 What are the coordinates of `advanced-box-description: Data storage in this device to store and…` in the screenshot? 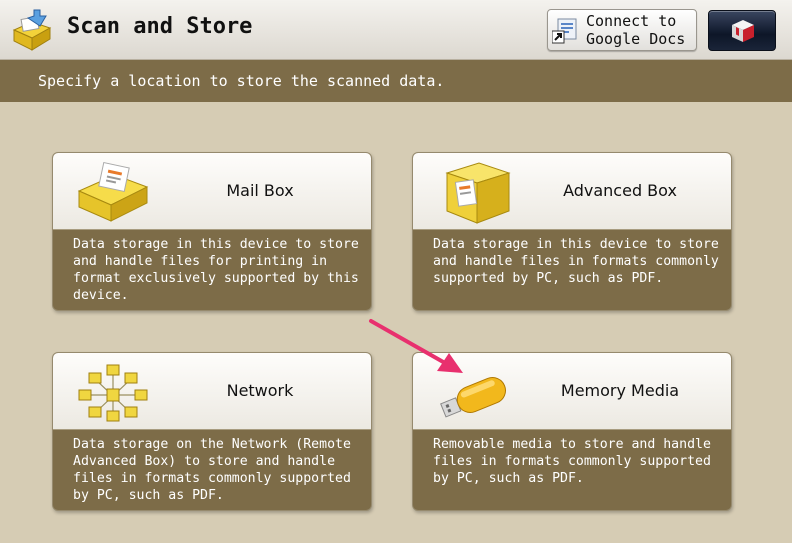 It's located at (576, 261).